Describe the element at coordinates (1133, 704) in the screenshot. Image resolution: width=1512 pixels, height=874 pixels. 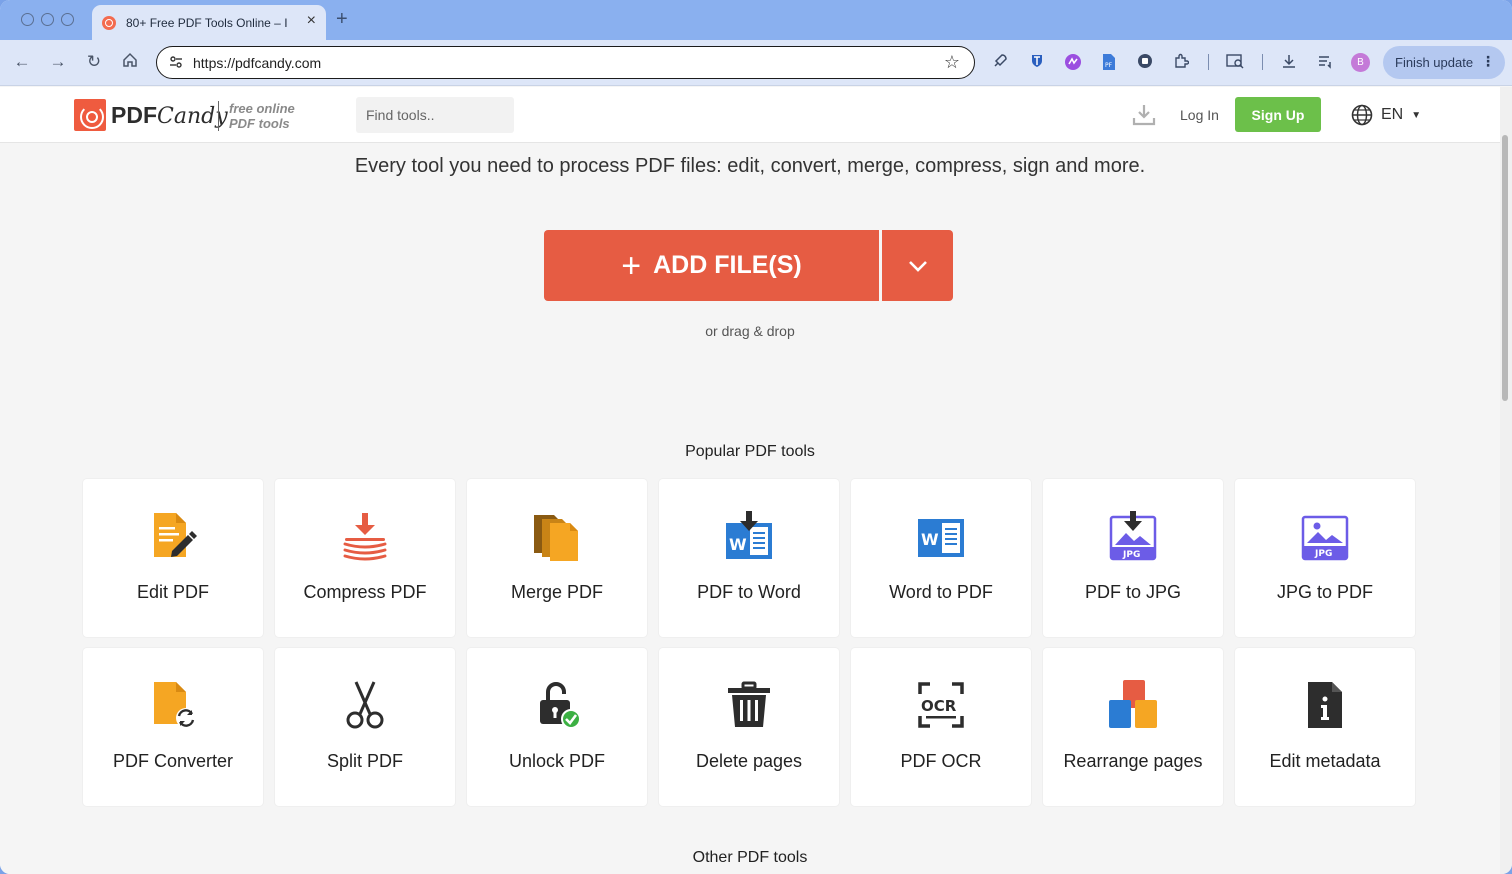
I see `rearrange-icon` at that location.